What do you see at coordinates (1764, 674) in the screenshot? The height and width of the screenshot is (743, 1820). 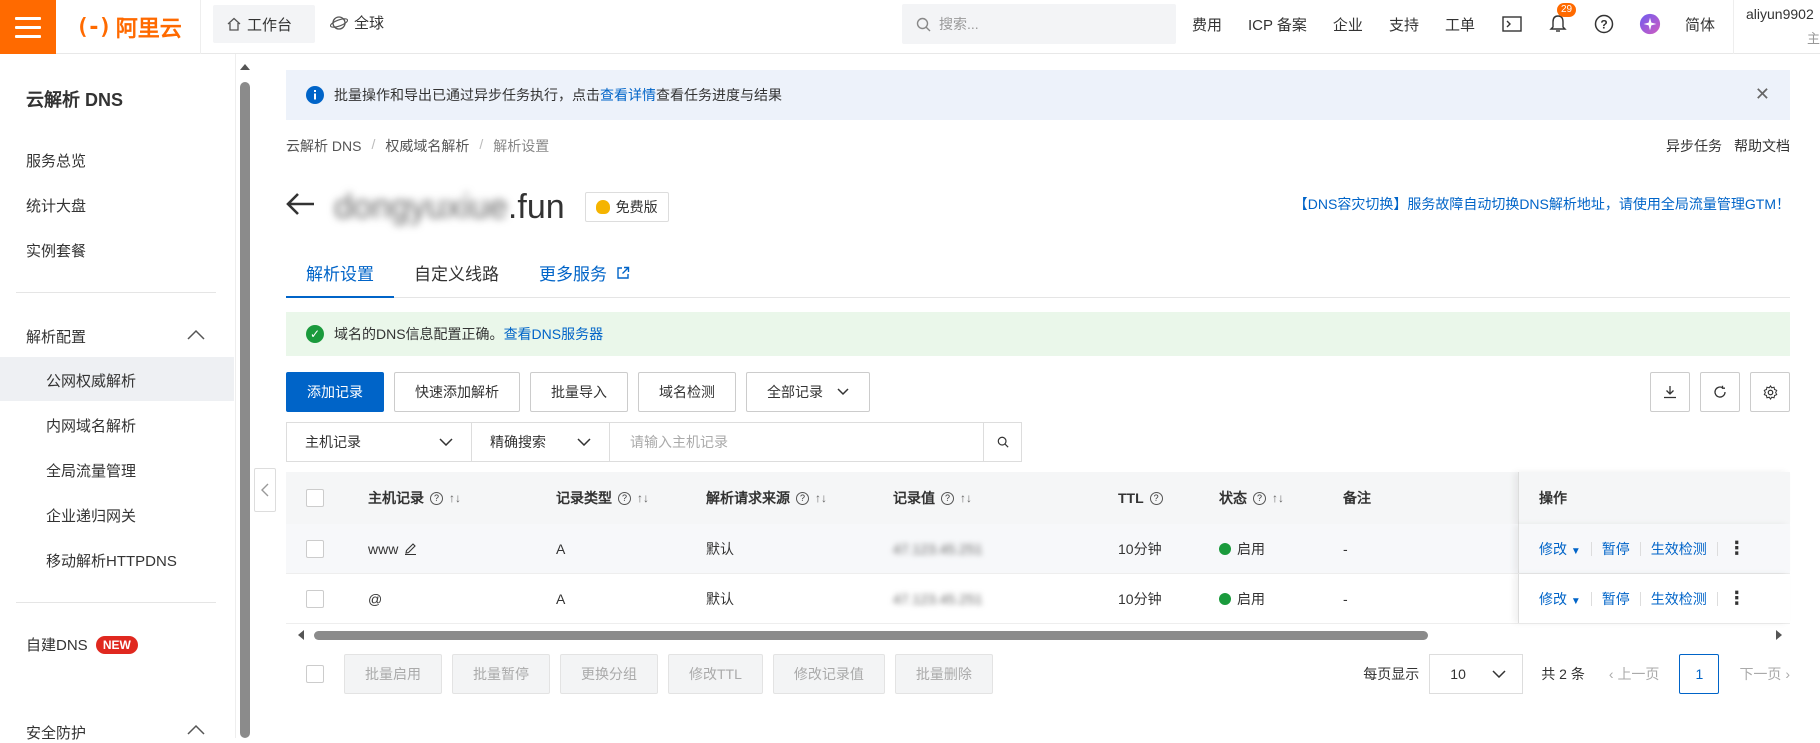 I see `next-page-button: 下一页 ›` at bounding box center [1764, 674].